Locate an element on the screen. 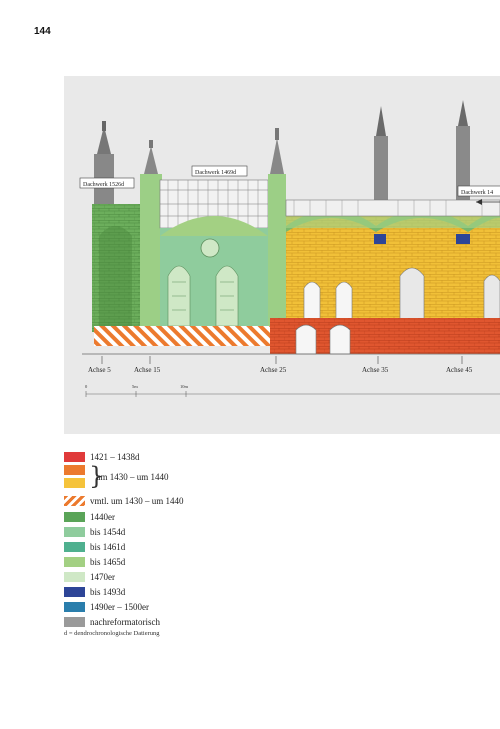 The width and height of the screenshot is (500, 729). legend-item: bis 1465d is located at coordinates (94, 562).